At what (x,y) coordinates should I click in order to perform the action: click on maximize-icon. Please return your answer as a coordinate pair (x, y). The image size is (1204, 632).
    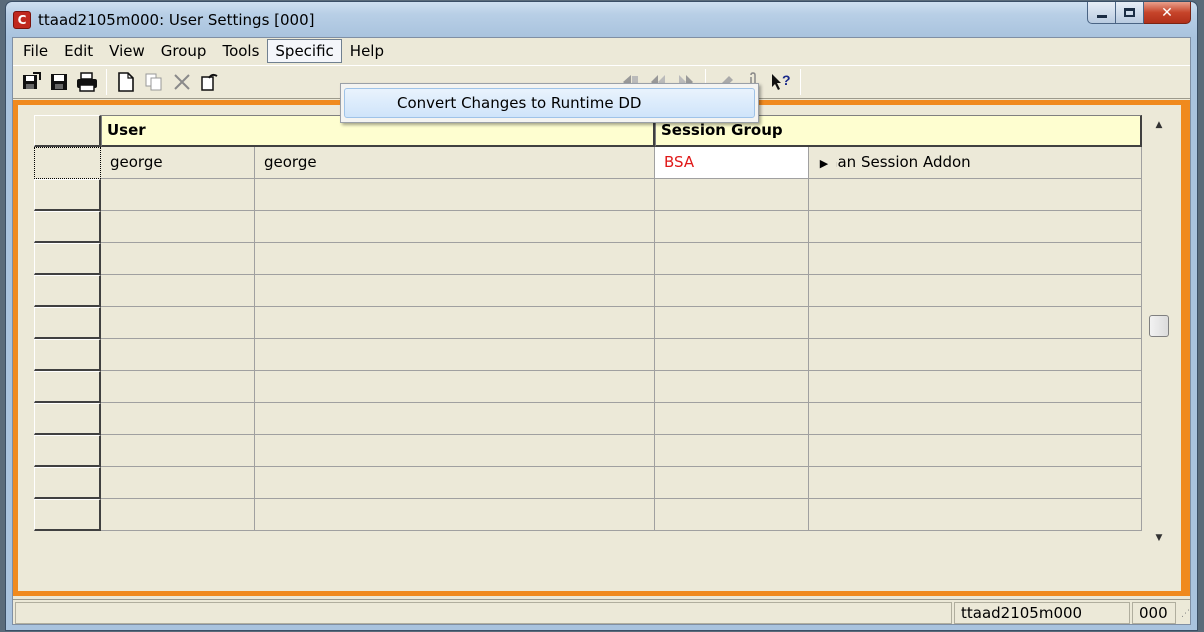
    Looking at the image, I should click on (1129, 12).